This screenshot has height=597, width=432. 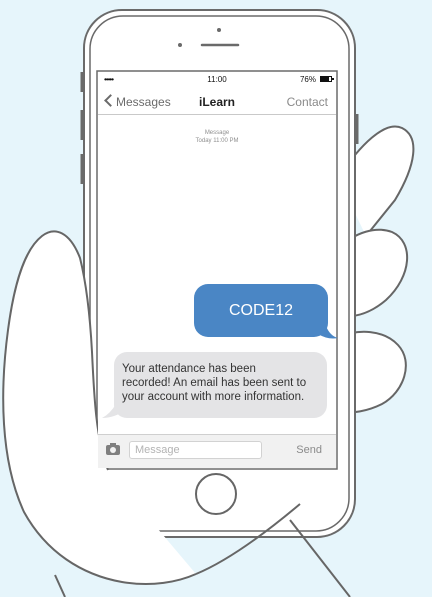 What do you see at coordinates (213, 397) in the screenshot?
I see `incoming-message-line: your account with more information.` at bounding box center [213, 397].